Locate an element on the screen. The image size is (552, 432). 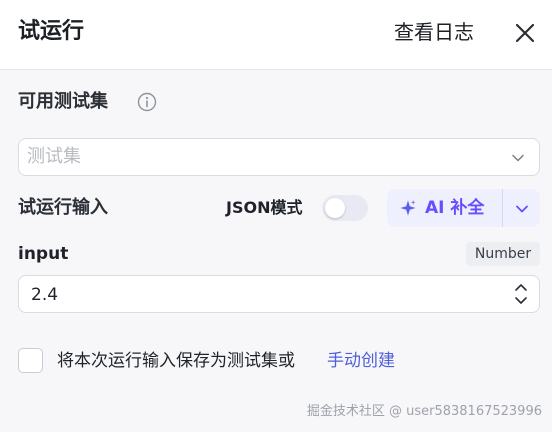
ai-options-dropdown is located at coordinates (521, 208).